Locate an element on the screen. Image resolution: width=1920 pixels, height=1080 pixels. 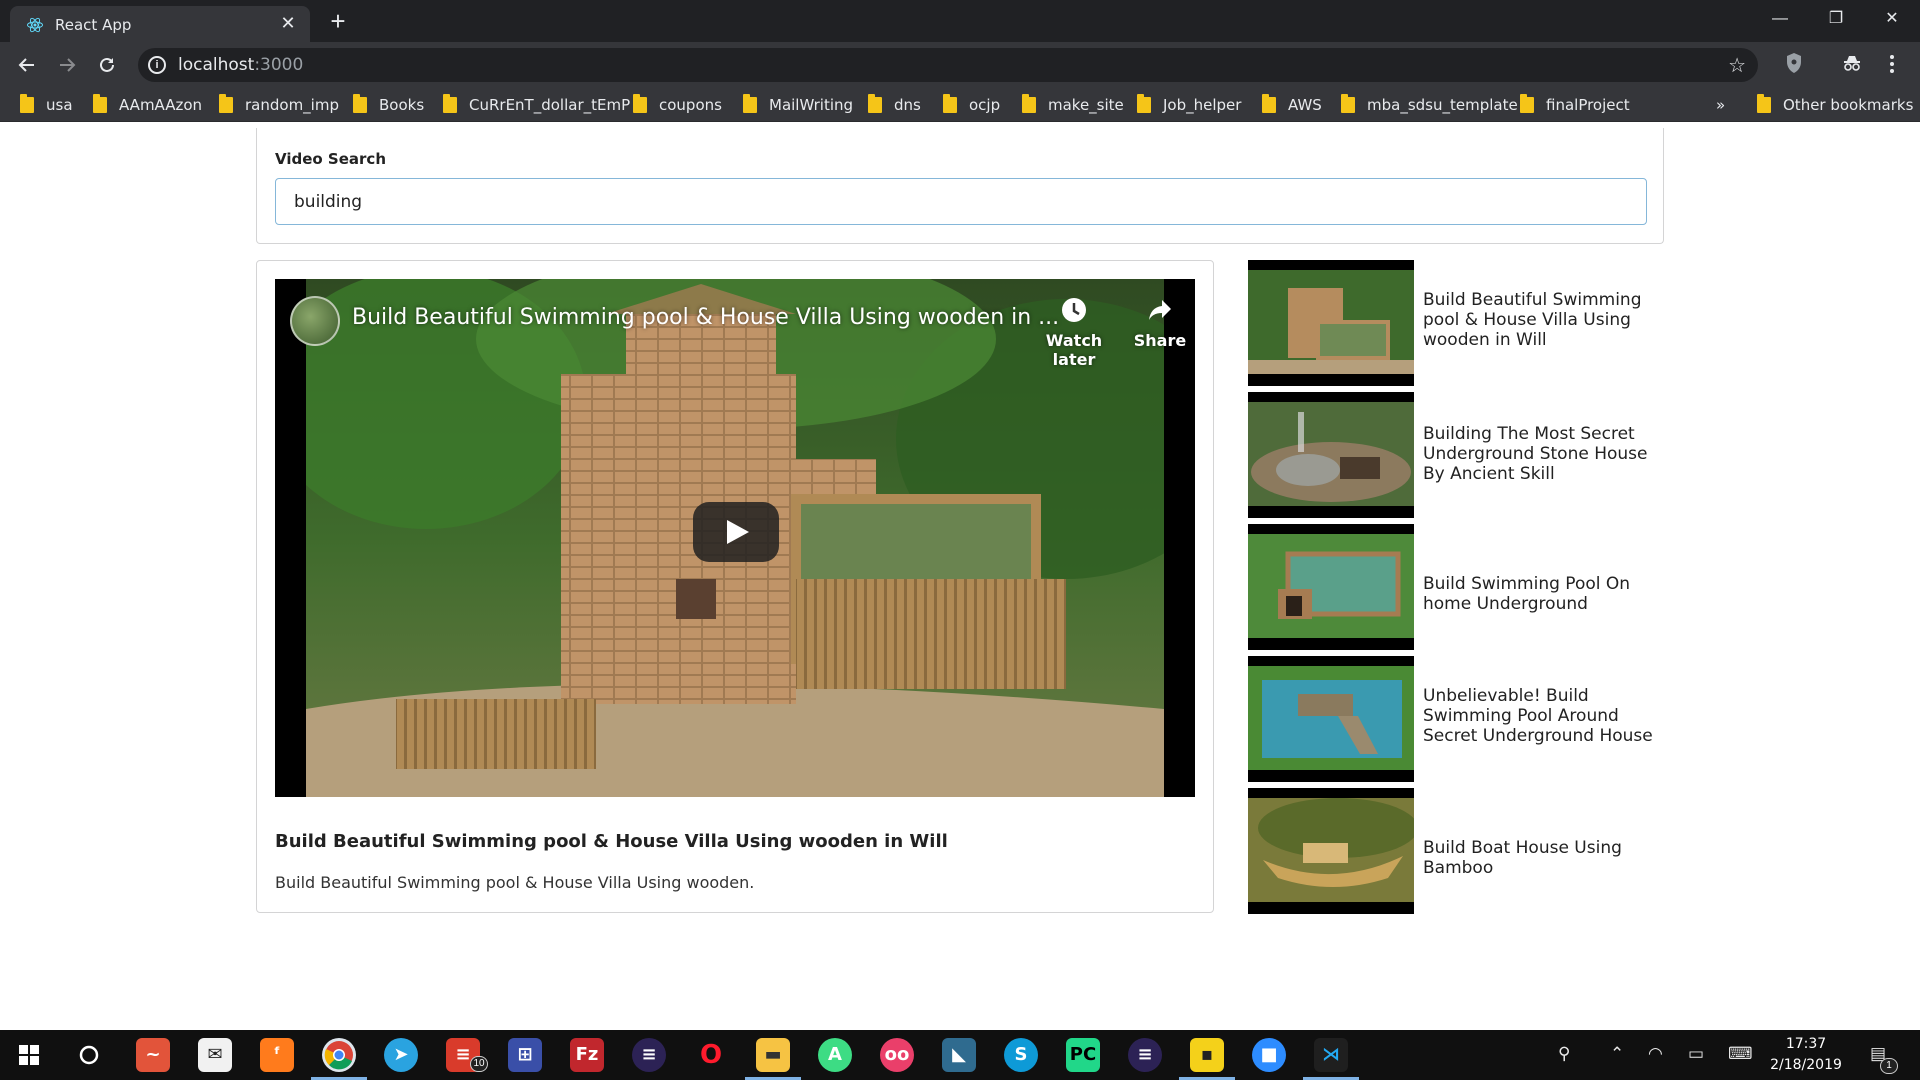
address-bar: i localhost:3000 ☆ is located at coordinates (948, 65).